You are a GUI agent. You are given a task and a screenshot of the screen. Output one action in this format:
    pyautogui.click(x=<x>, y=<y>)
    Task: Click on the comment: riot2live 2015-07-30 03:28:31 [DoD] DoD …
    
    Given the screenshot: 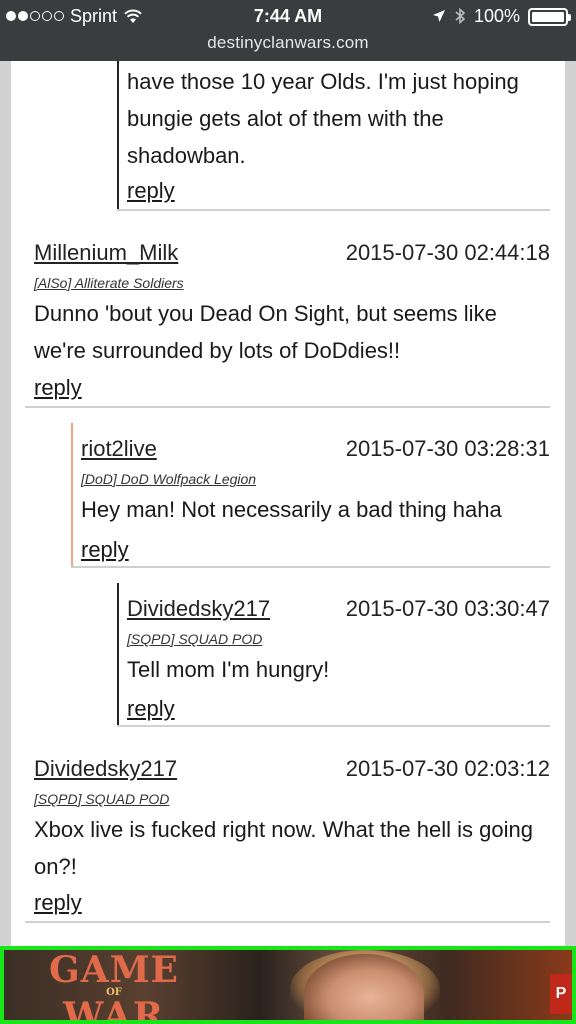 What is the action you would take?
    pyautogui.click(x=310, y=495)
    